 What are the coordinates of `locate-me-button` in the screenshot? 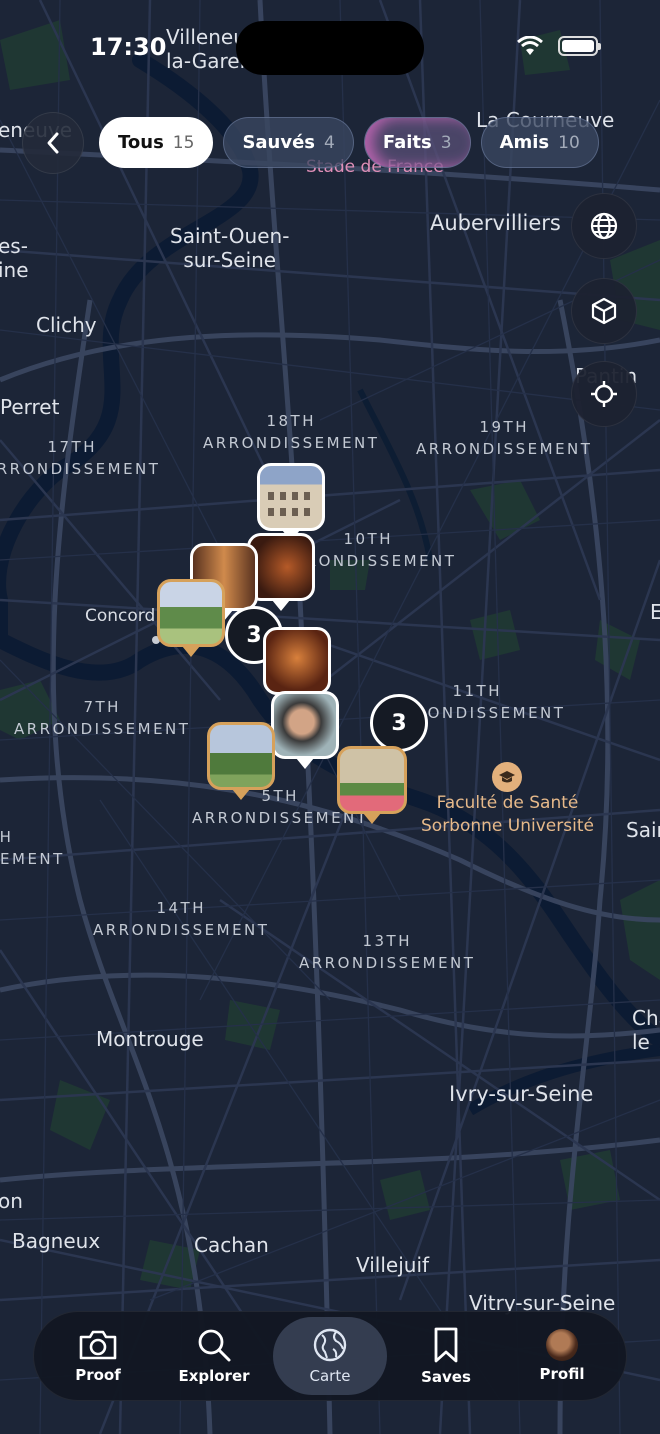 It's located at (604, 394).